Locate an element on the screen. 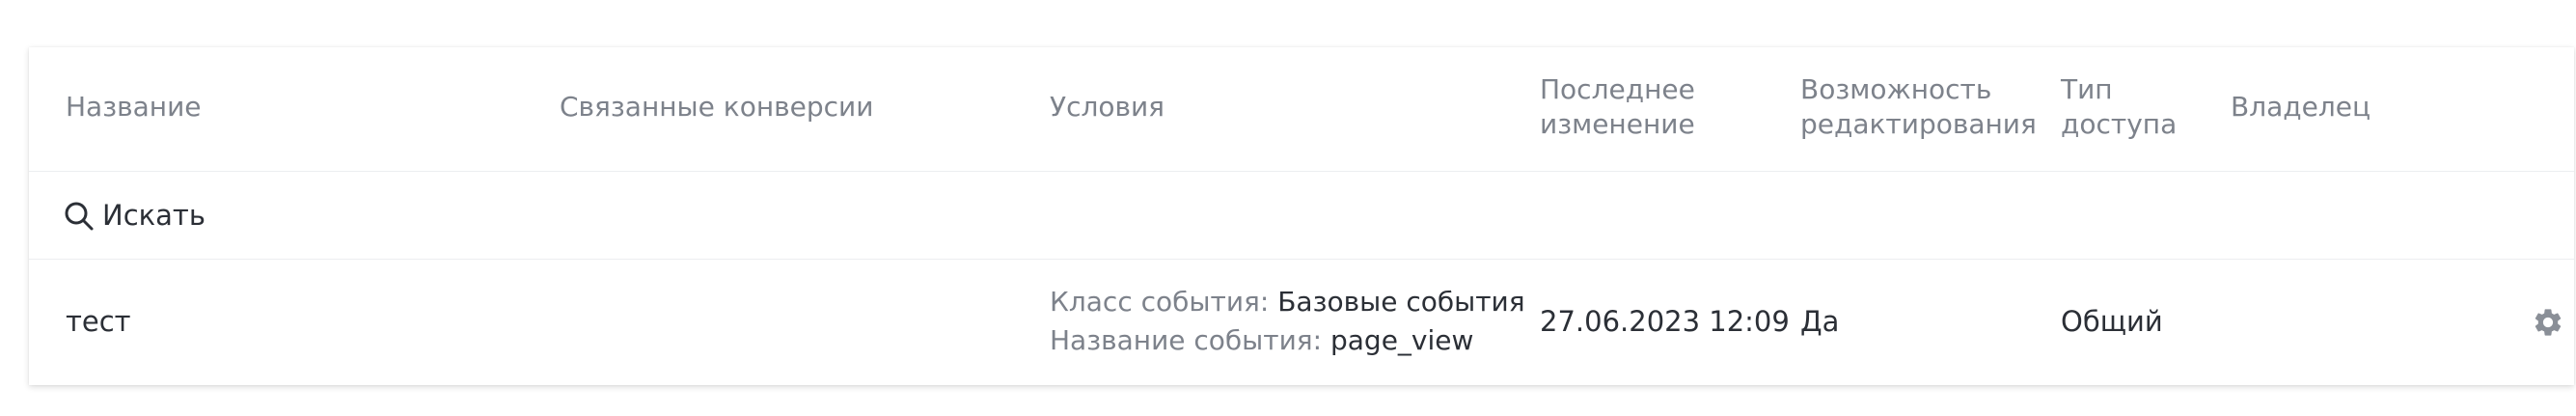 The height and width of the screenshot is (416, 2576). condition-event-name: Название события: page_view is located at coordinates (1287, 340).